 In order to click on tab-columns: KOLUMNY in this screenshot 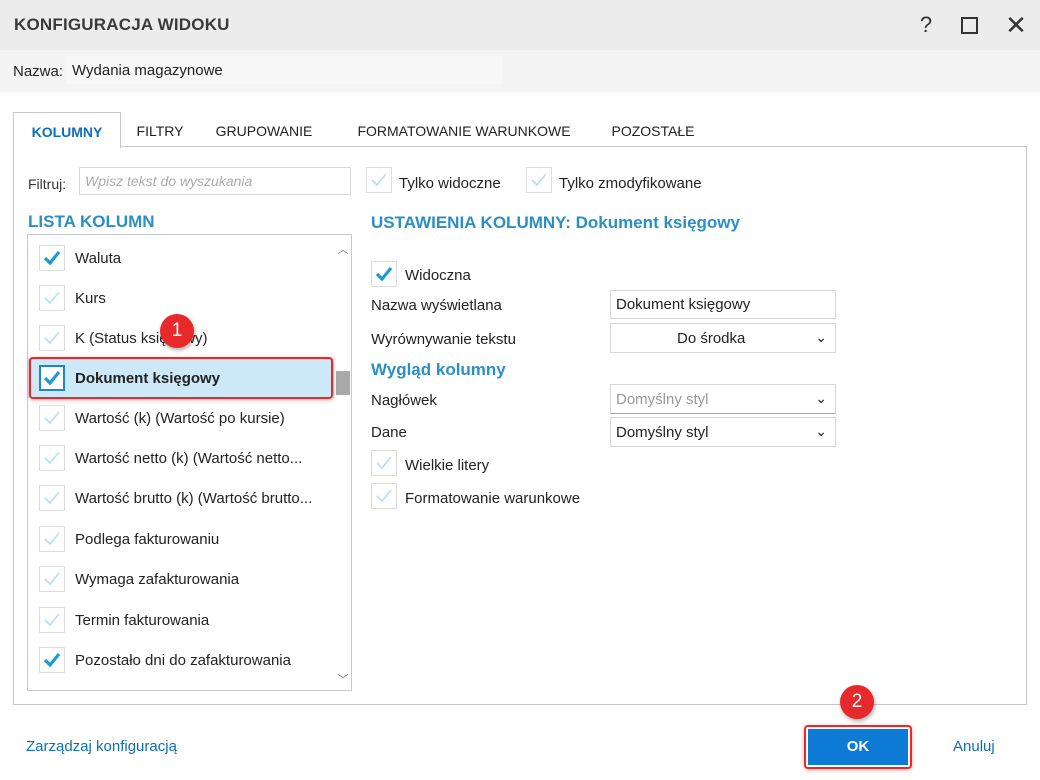, I will do `click(67, 130)`.